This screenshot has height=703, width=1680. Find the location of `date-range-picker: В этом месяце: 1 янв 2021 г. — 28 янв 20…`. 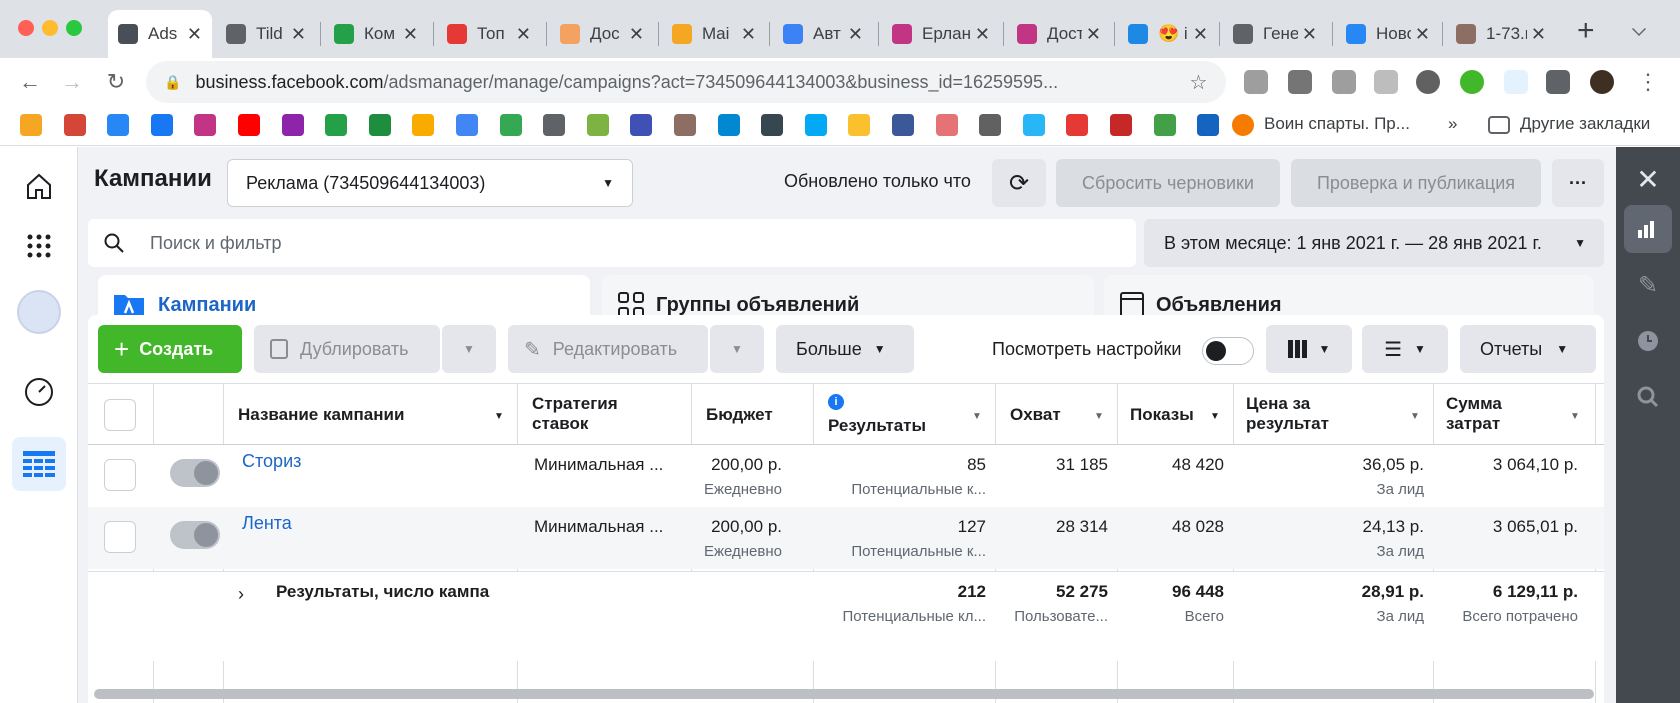

date-range-picker: В этом месяце: 1 янв 2021 г. — 28 янв 20… is located at coordinates (1374, 243).